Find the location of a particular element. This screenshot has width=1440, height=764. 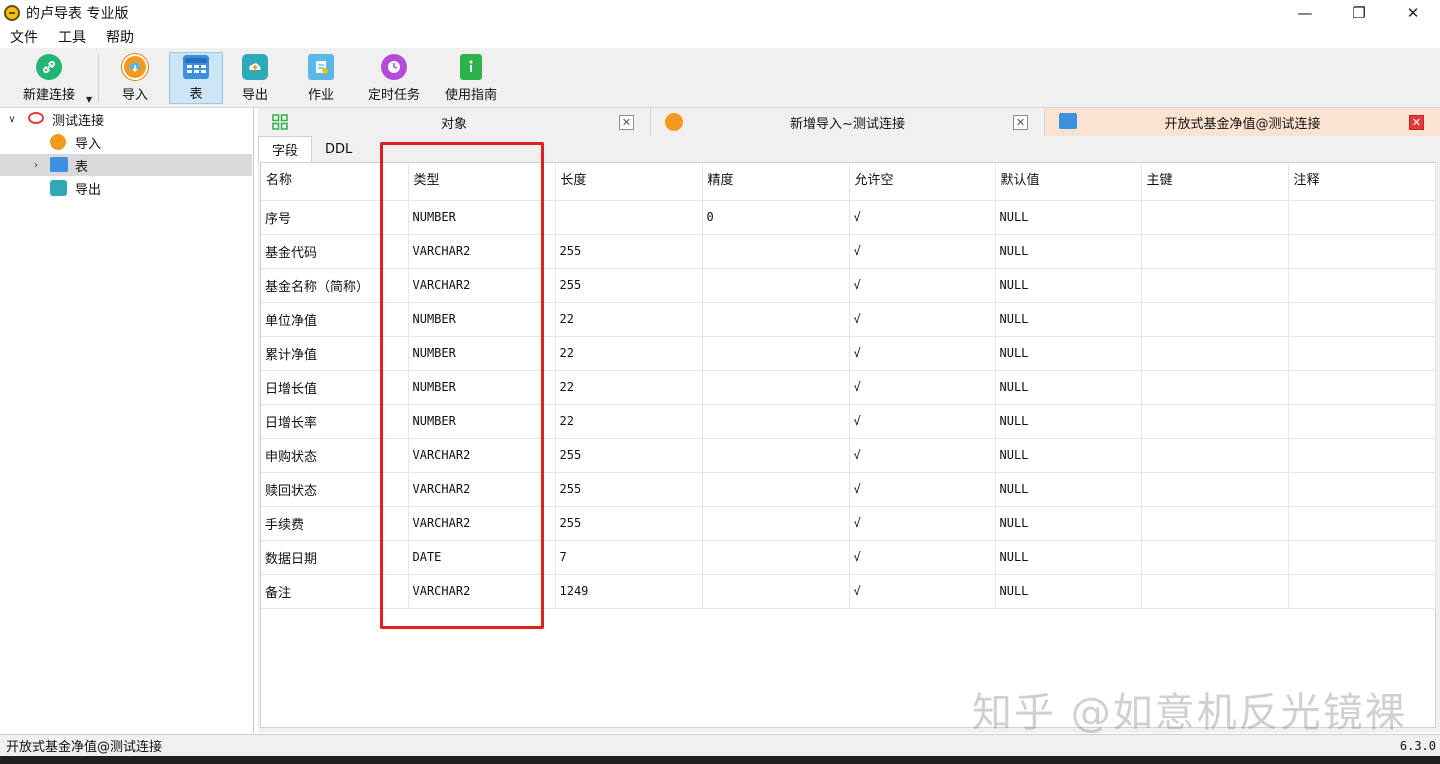

cell-length: 1249 is located at coordinates (629, 591).